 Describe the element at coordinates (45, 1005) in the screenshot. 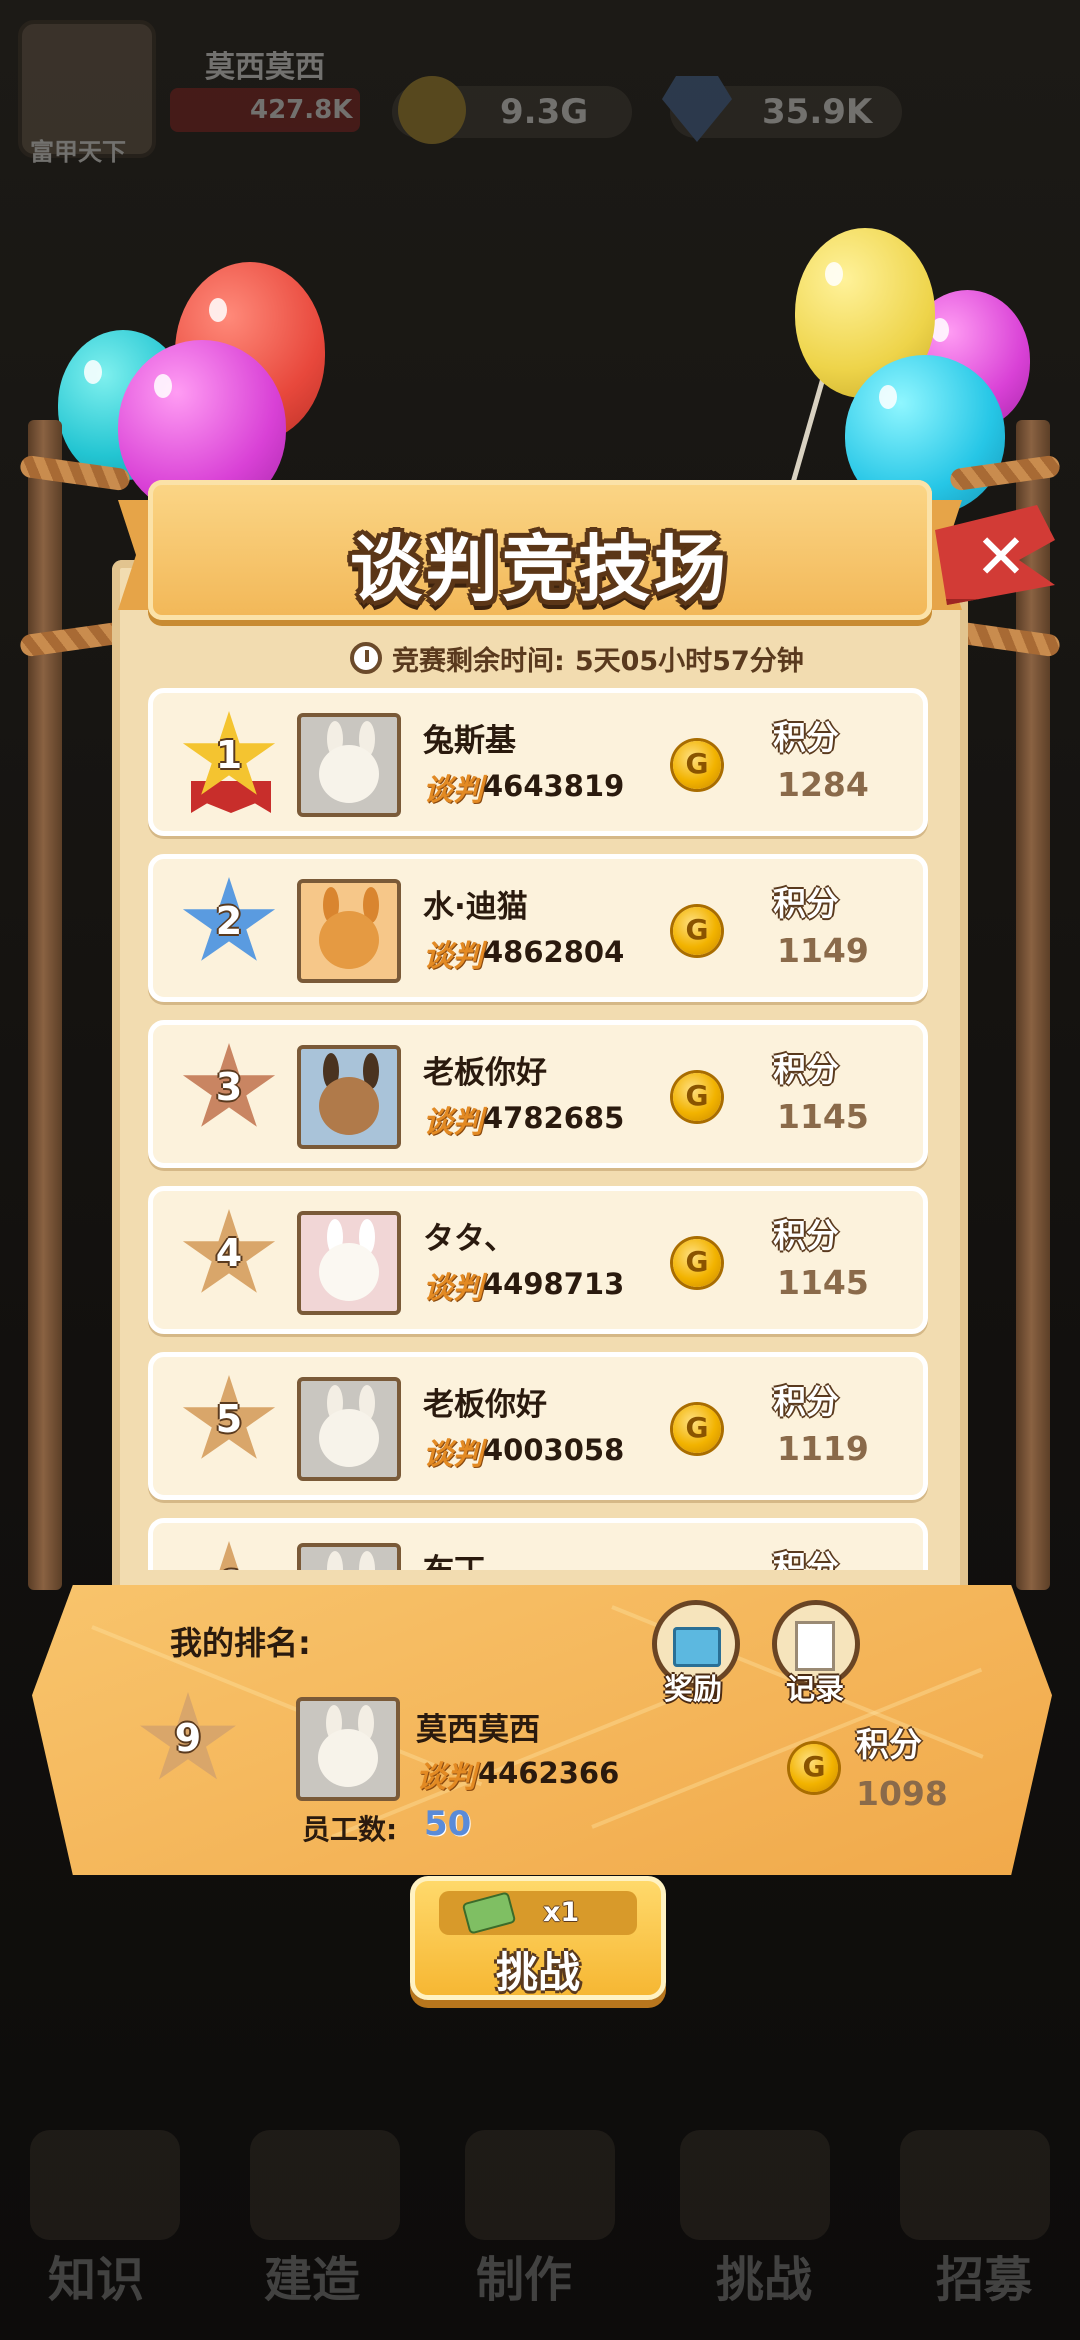

I see `left-post` at that location.